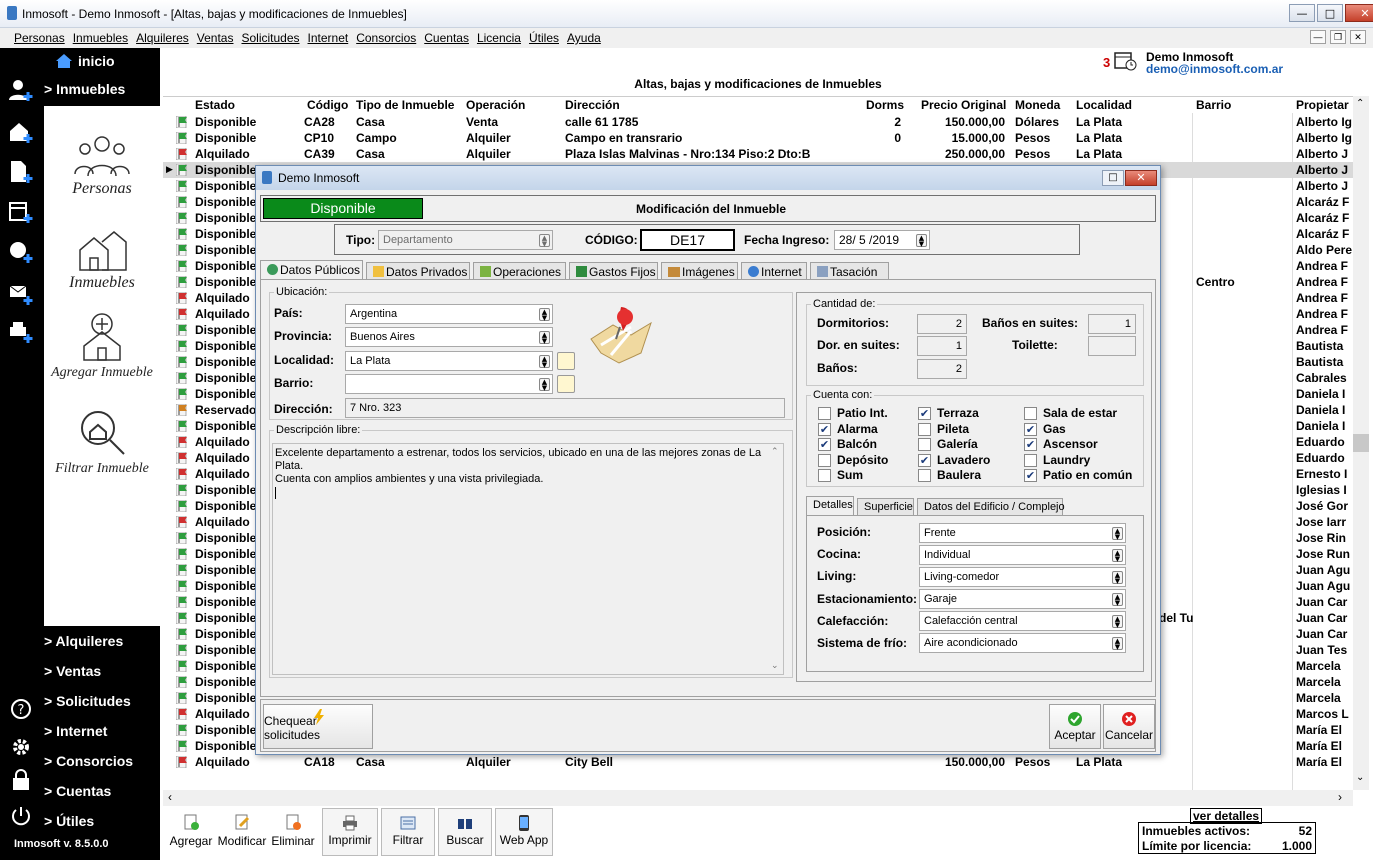 This screenshot has width=1373, height=864. Describe the element at coordinates (1030, 475) in the screenshot. I see `checkbox-patio-en-común: ✔` at that location.